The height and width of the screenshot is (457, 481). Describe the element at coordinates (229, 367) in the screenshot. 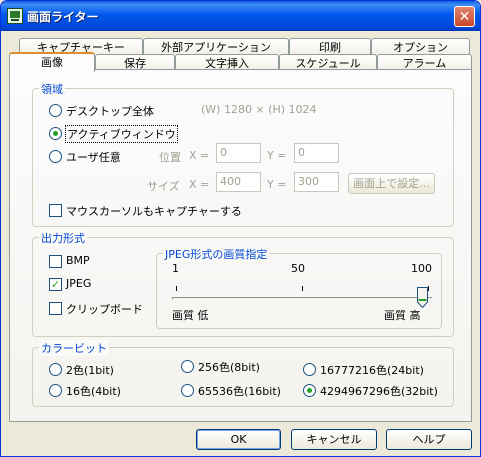

I see `color-256-label: 256色(8bit)` at that location.